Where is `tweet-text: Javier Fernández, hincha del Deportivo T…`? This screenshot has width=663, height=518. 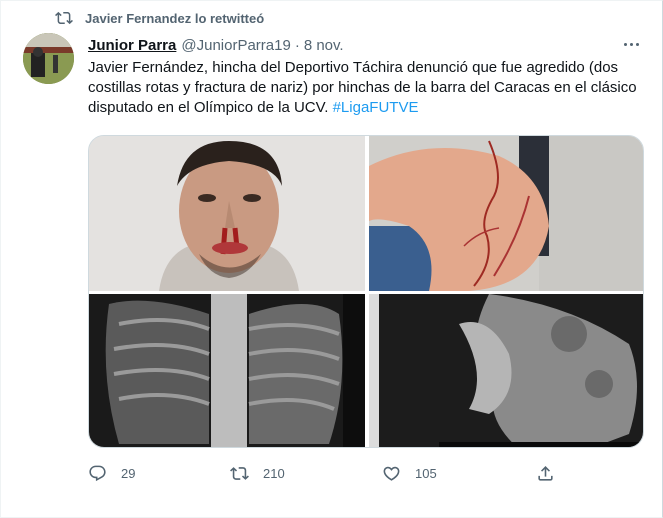
tweet-text: Javier Fernández, hincha del Deportivo T… is located at coordinates (368, 88).